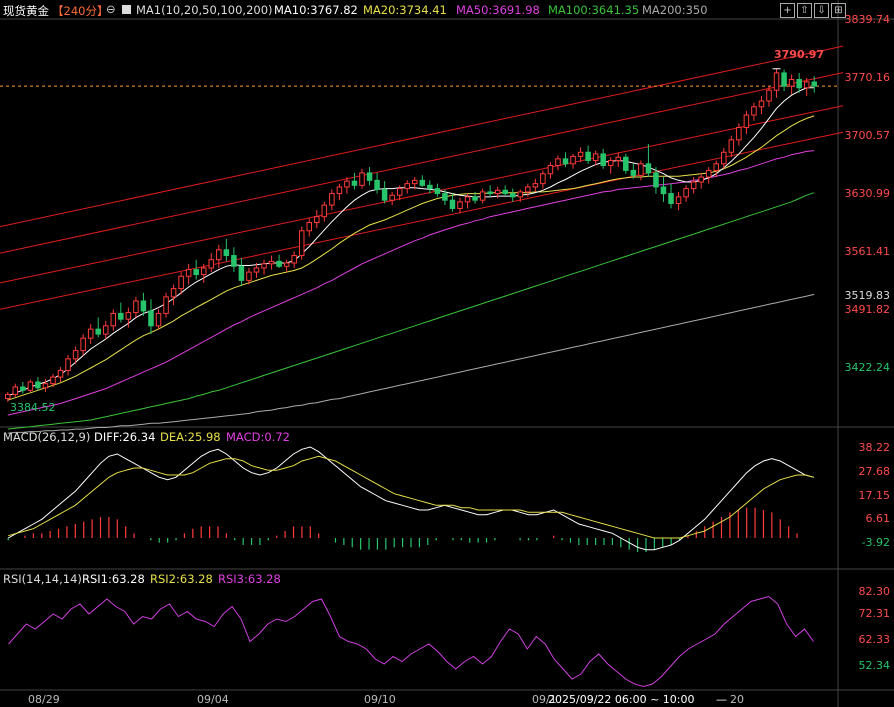 The width and height of the screenshot is (894, 707). Describe the element at coordinates (42, 579) in the screenshot. I see `rsi-params-label: RSI(14,14,14)` at that location.